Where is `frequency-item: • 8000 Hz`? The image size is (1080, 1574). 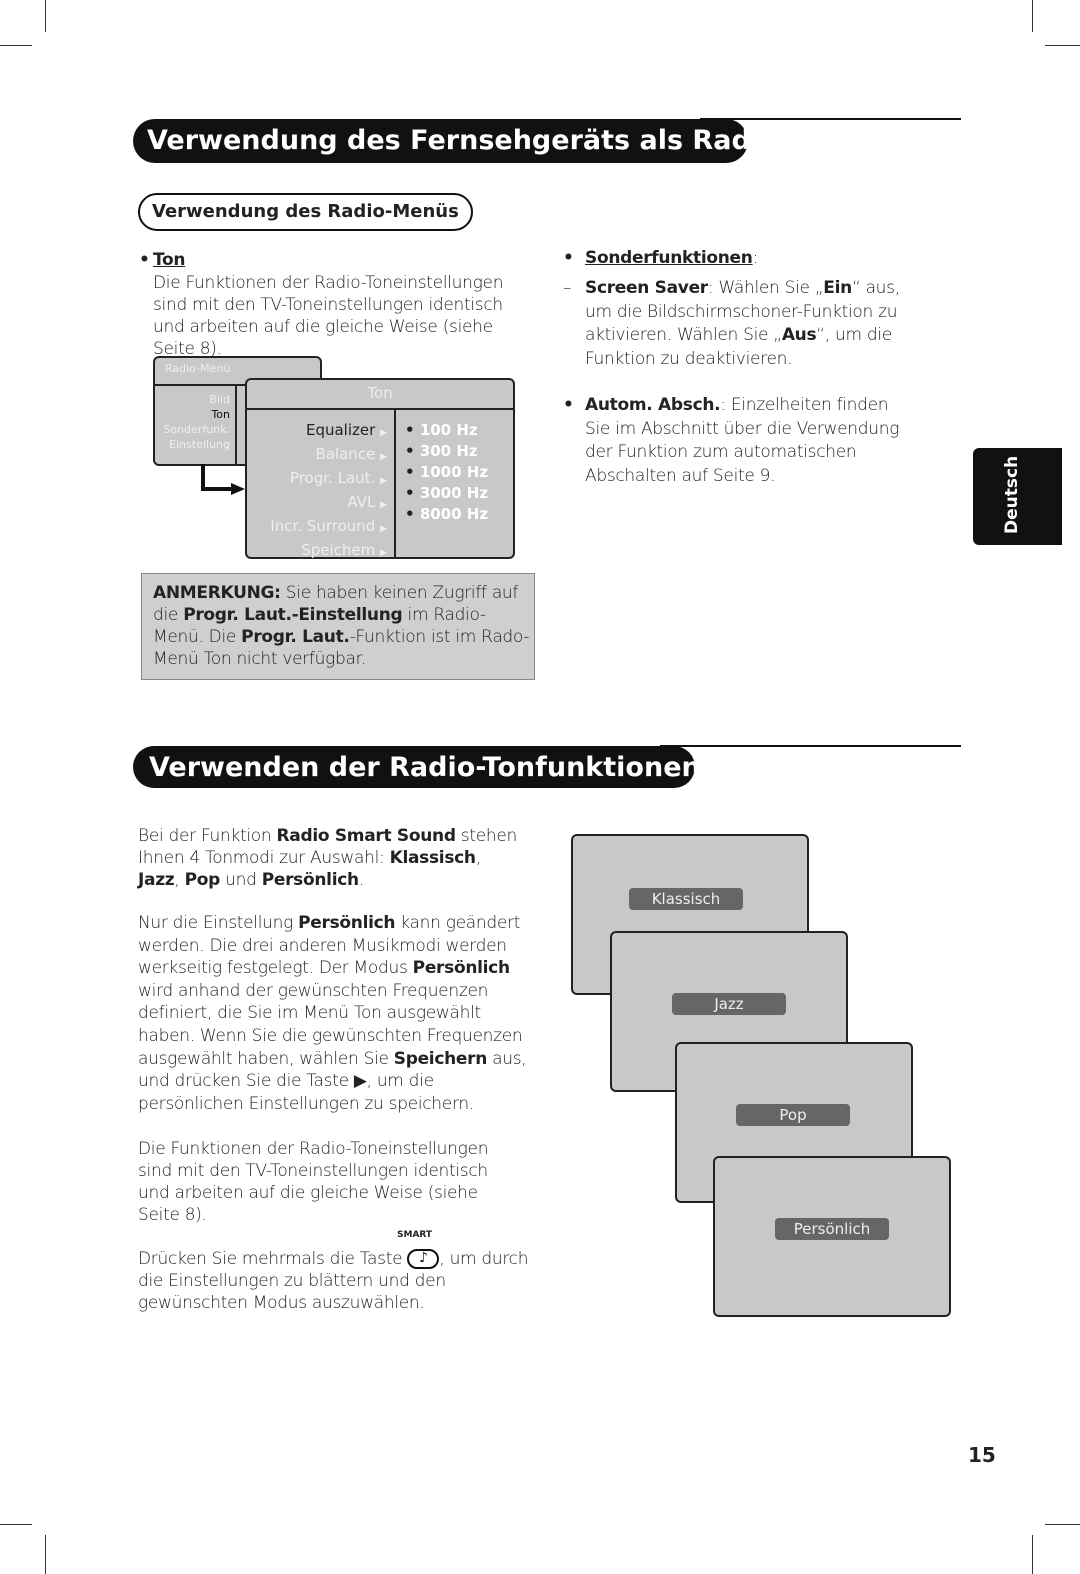 frequency-item: • 8000 Hz is located at coordinates (446, 514).